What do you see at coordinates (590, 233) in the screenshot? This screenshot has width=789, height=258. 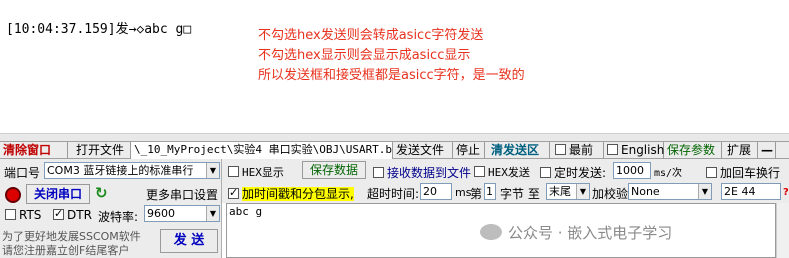 I see `watermark-text: 公众号 · 嵌入式电子学习` at bounding box center [590, 233].